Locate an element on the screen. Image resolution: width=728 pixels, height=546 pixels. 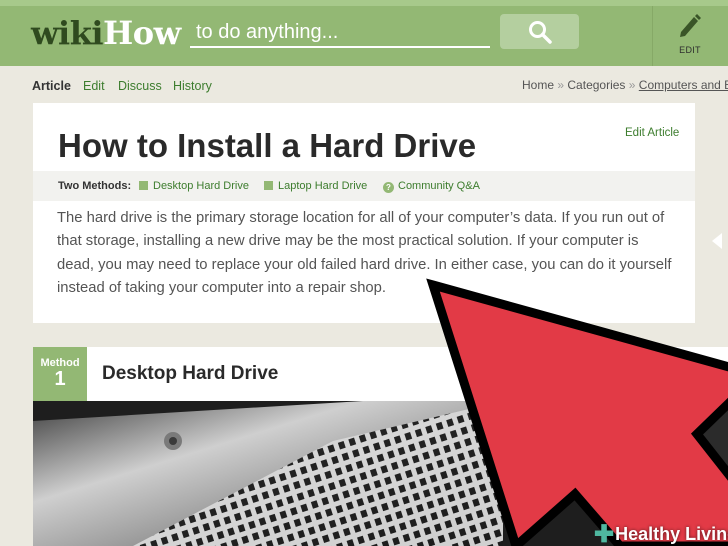
chevron-left-icon is located at coordinates (718, 241).